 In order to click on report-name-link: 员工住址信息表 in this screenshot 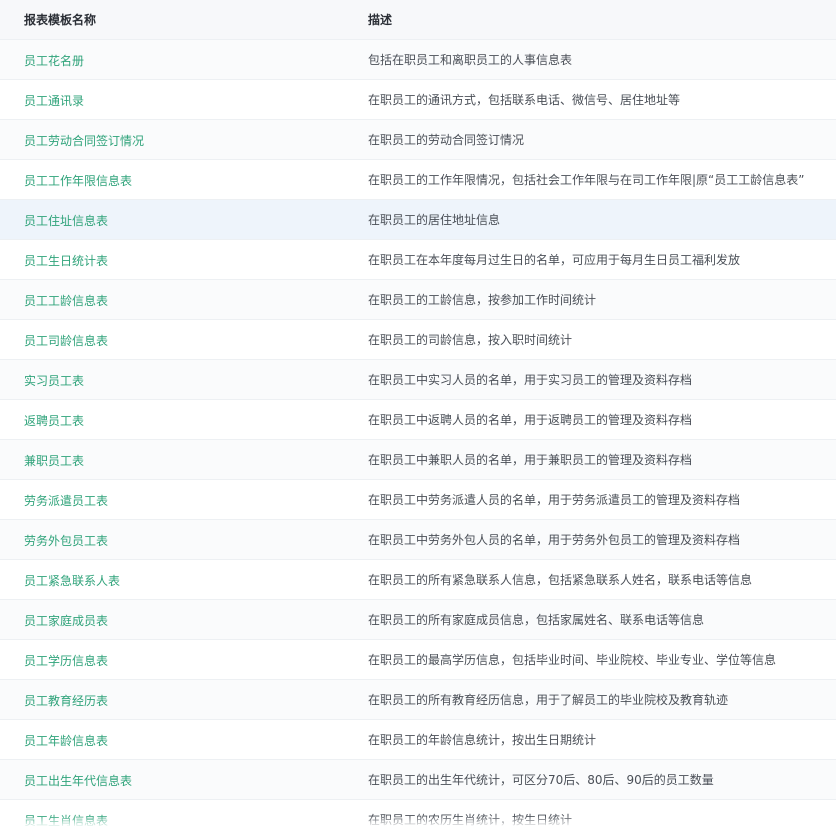, I will do `click(66, 221)`.